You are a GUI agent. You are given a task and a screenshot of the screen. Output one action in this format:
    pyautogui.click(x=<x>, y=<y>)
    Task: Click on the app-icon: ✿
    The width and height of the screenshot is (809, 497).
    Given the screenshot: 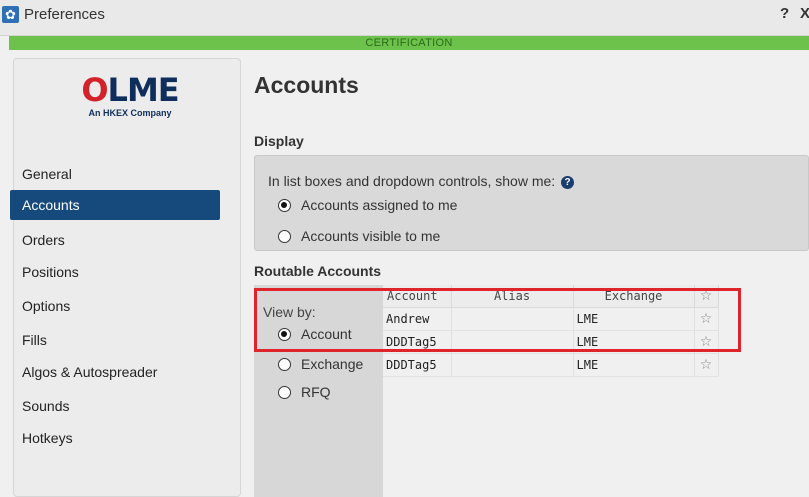 What is the action you would take?
    pyautogui.click(x=10, y=14)
    